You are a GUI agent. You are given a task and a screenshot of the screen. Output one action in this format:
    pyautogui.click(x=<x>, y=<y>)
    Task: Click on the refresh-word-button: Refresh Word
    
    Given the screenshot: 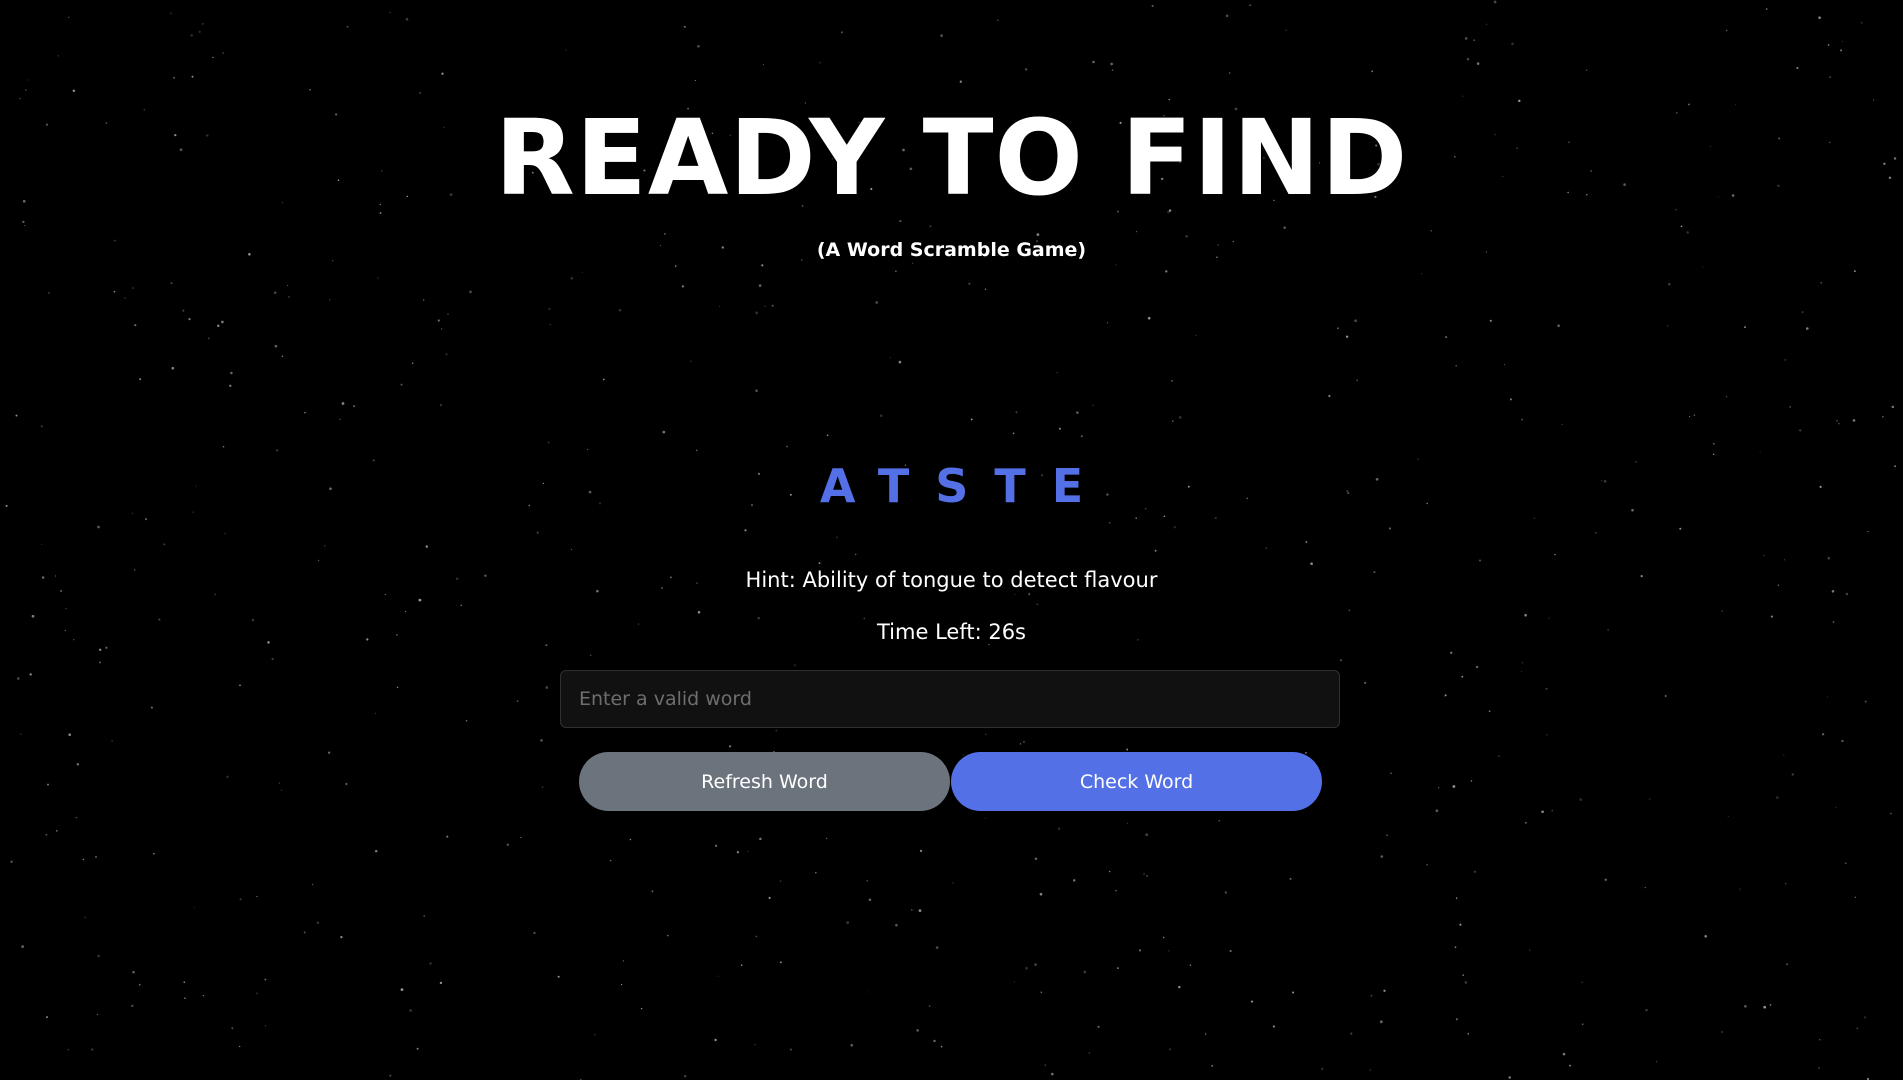 What is the action you would take?
    pyautogui.click(x=764, y=781)
    